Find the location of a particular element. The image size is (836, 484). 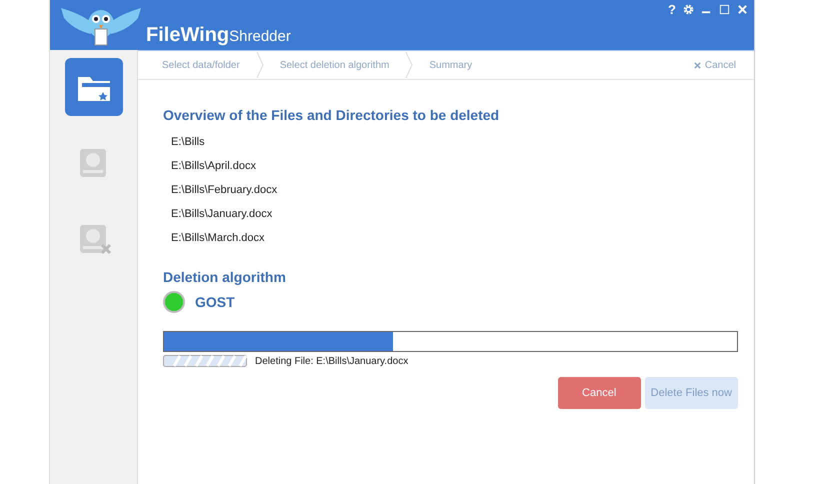

file-path: E:\Bills\January.docx is located at coordinates (222, 214).